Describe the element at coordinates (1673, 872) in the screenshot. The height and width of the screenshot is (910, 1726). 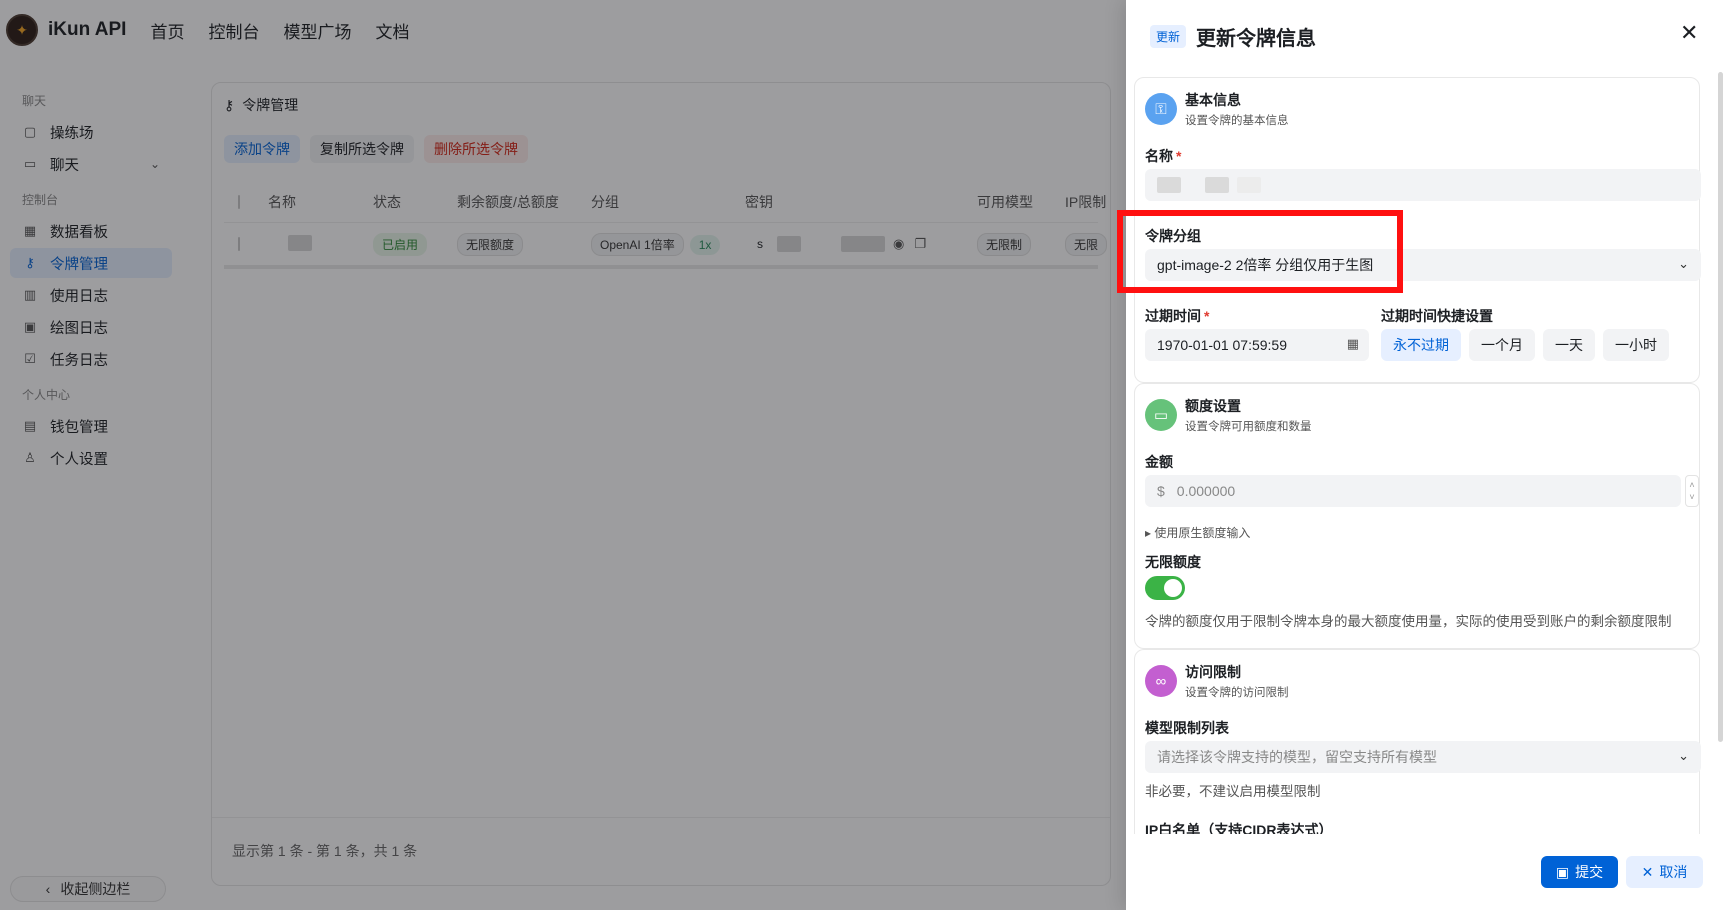
I see `cancel-label: 取消` at that location.